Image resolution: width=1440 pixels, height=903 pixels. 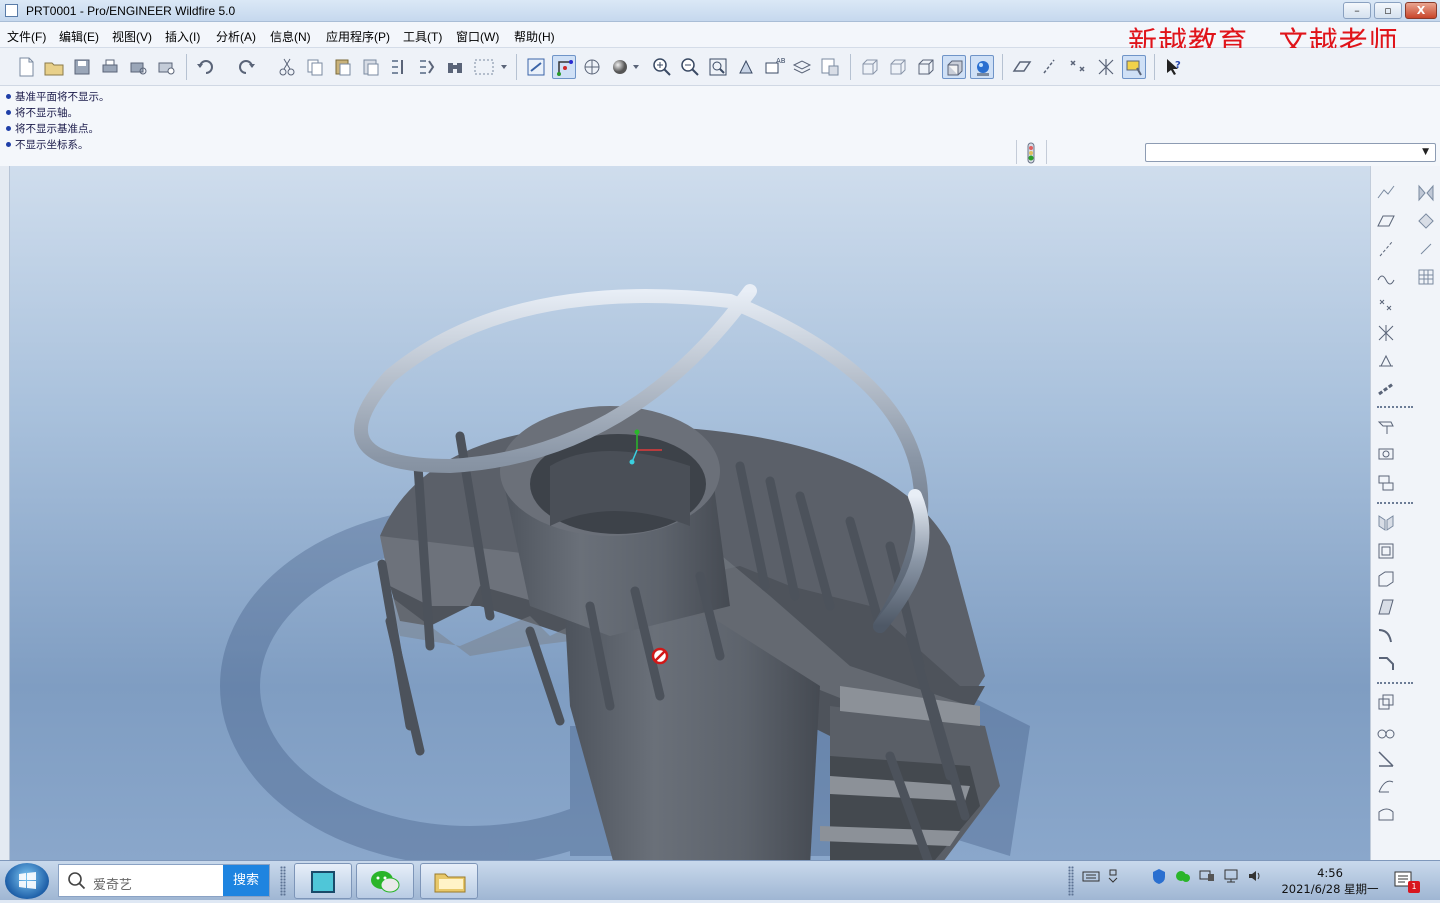 I want to click on zoom-out-icon, so click(x=690, y=67).